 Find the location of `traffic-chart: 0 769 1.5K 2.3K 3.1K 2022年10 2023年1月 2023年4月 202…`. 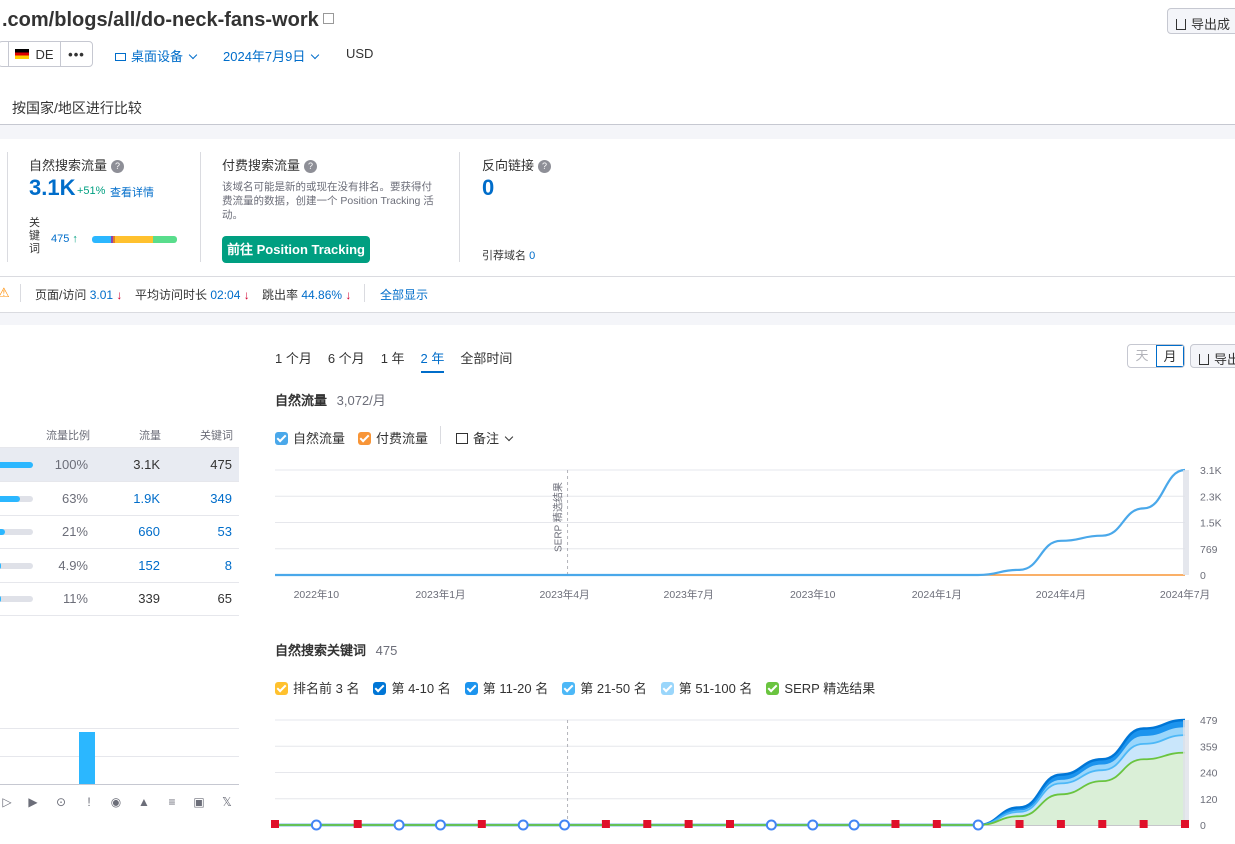

traffic-chart: 0 769 1.5K 2.3K 3.1K 2022年10 2023年1月 2023年4月 202… is located at coordinates (752, 530).